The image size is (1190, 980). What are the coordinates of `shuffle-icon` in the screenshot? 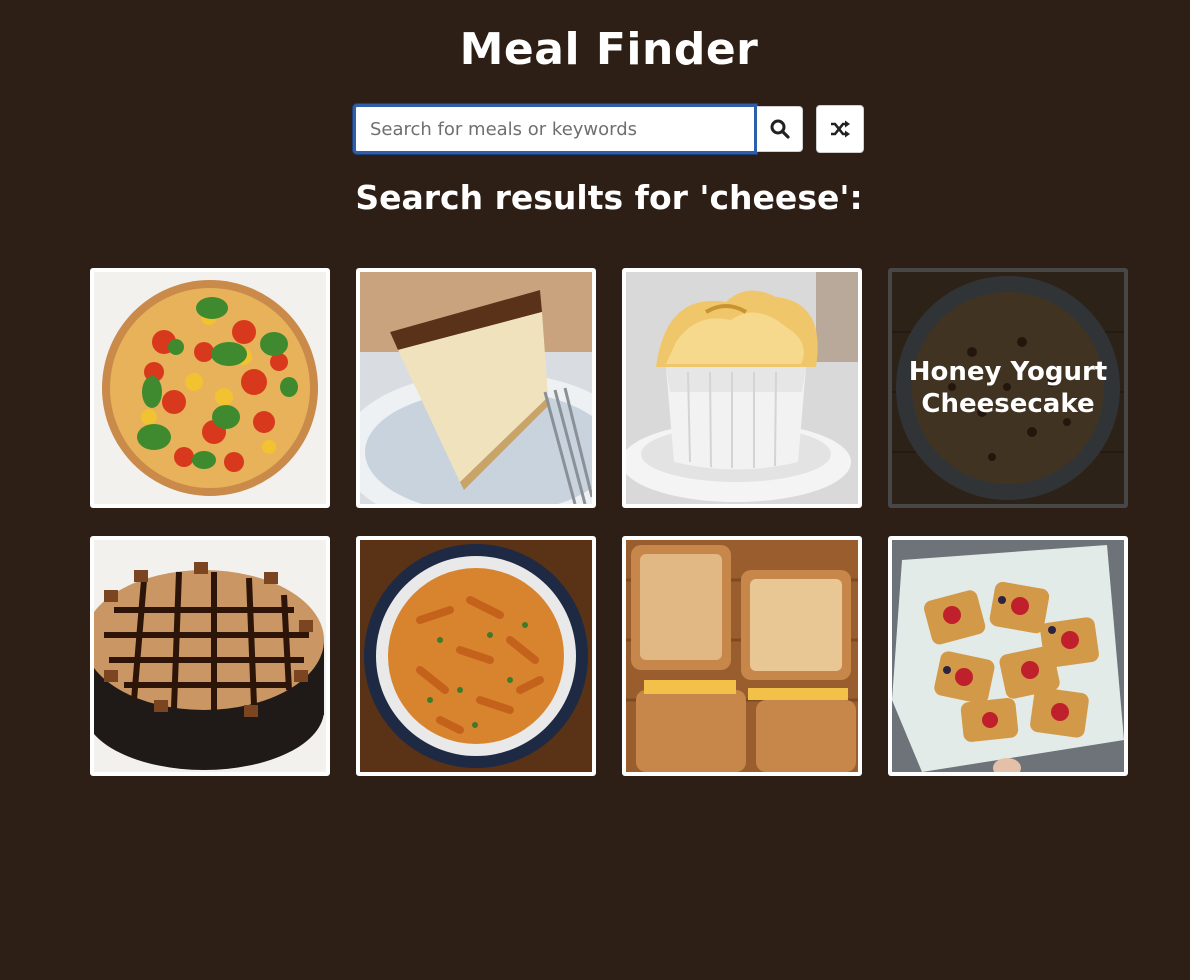 It's located at (840, 129).